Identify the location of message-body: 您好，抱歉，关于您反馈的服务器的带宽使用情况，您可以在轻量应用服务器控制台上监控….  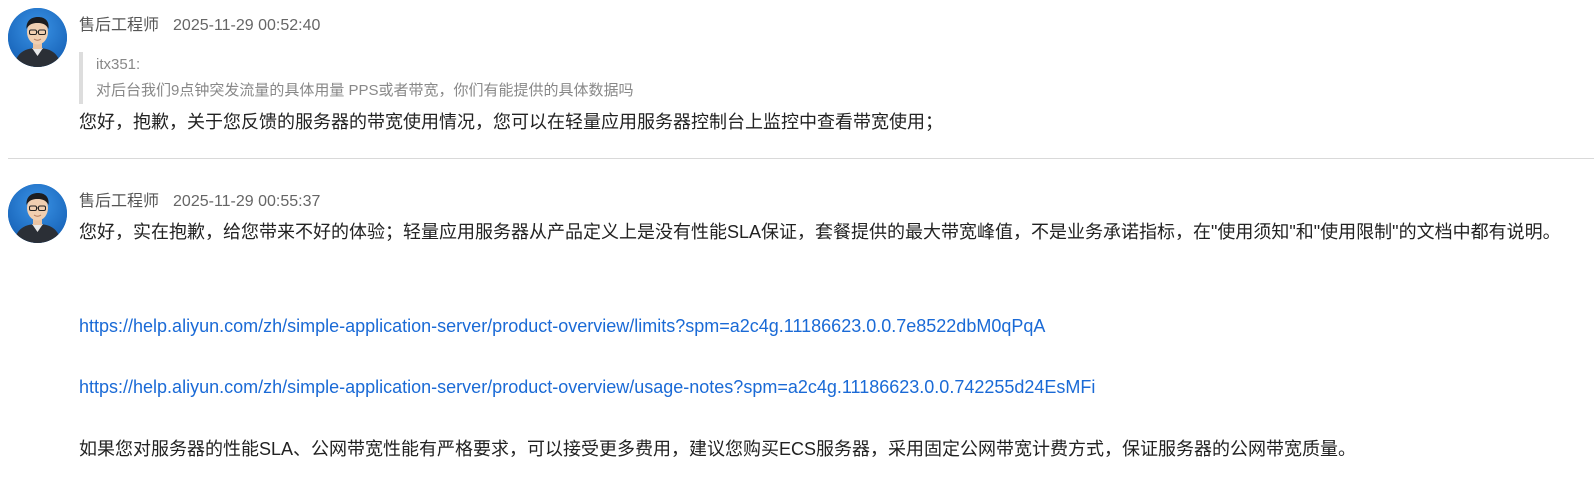
(511, 122).